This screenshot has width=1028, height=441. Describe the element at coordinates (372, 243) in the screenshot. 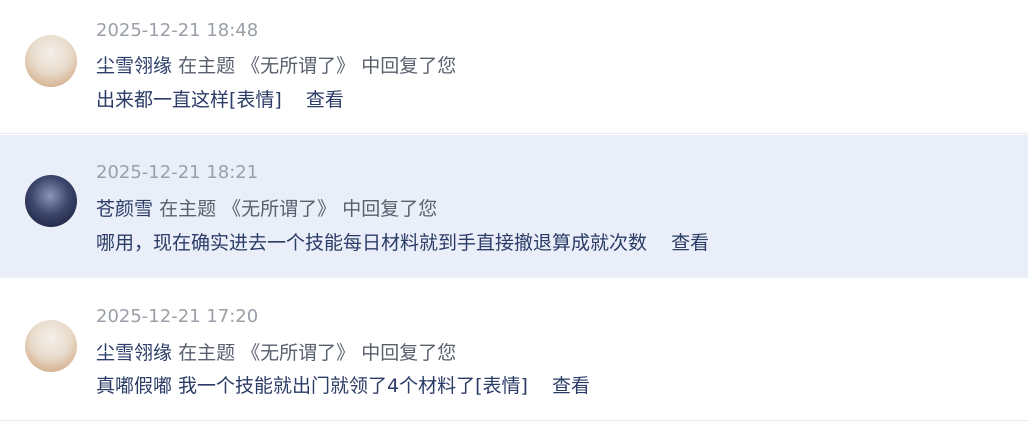

I see `reply-content: 哪用，现在确实进去一个技能每日材料就到手直接撤退算成就次数` at that location.